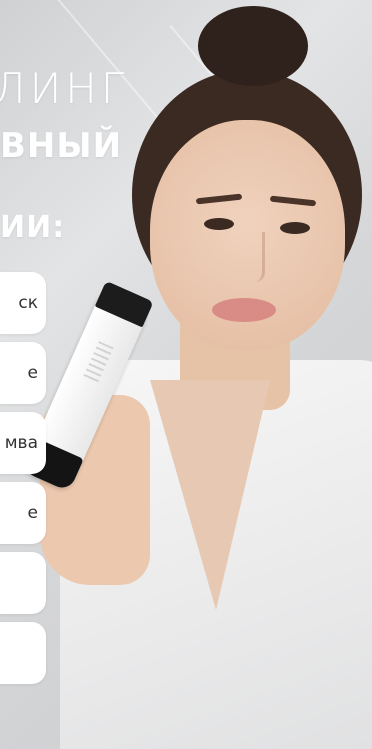 Image resolution: width=372 pixels, height=749 pixels. I want to click on headline-line-3: ИИ:, so click(33, 227).